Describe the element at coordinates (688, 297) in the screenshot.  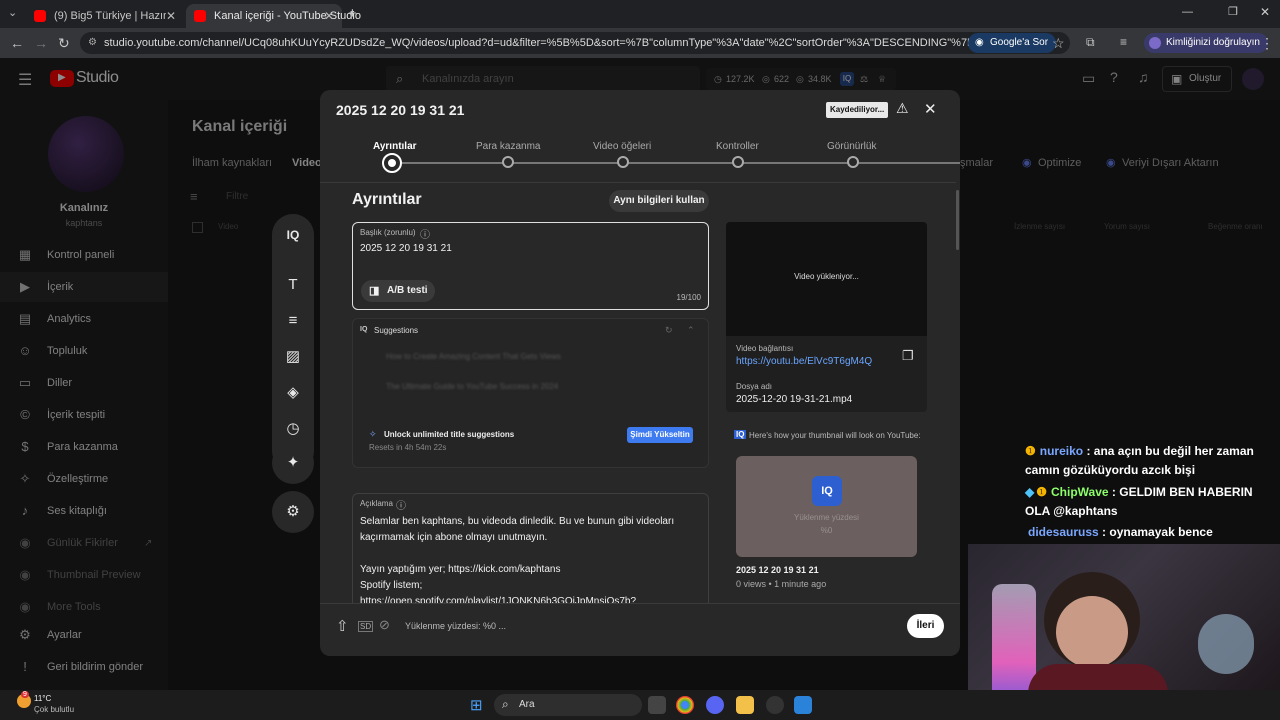
I see `title-char-counter: 19/100` at that location.